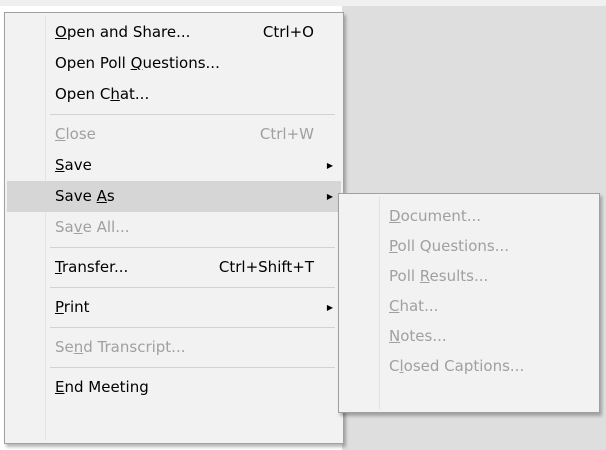  What do you see at coordinates (110, 196) in the screenshot?
I see `label-text: s` at bounding box center [110, 196].